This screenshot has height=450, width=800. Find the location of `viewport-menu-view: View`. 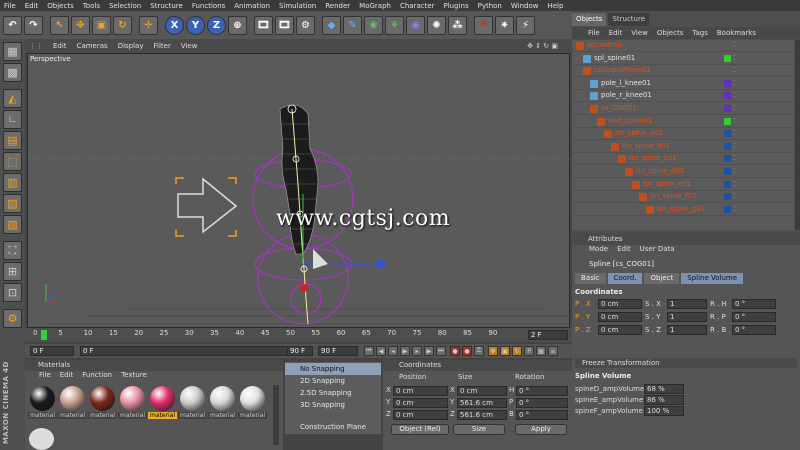

viewport-menu-view: View is located at coordinates (189, 46).